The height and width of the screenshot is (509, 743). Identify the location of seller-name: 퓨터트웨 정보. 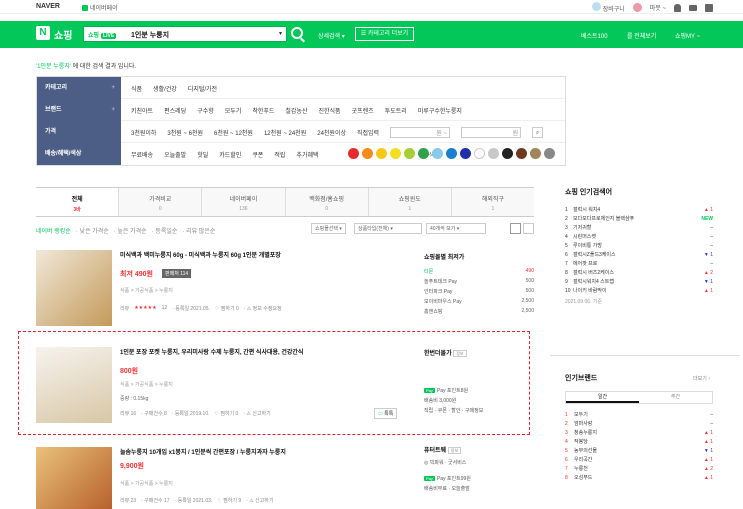
(479, 449).